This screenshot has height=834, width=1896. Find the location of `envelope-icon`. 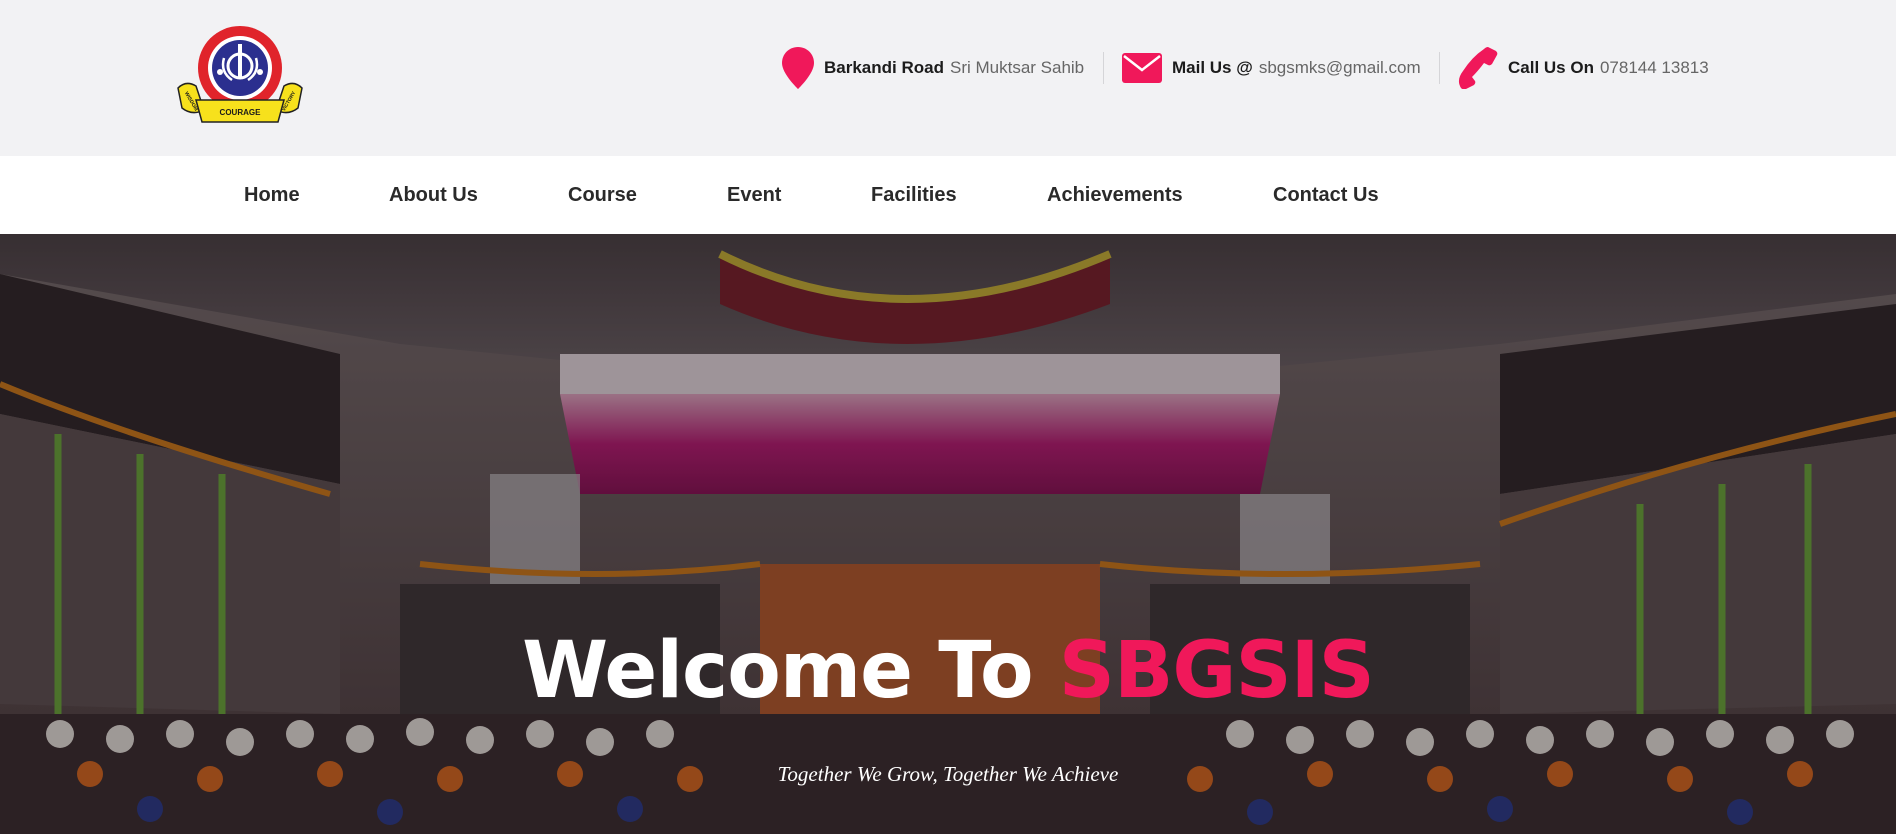

envelope-icon is located at coordinates (1142, 68).